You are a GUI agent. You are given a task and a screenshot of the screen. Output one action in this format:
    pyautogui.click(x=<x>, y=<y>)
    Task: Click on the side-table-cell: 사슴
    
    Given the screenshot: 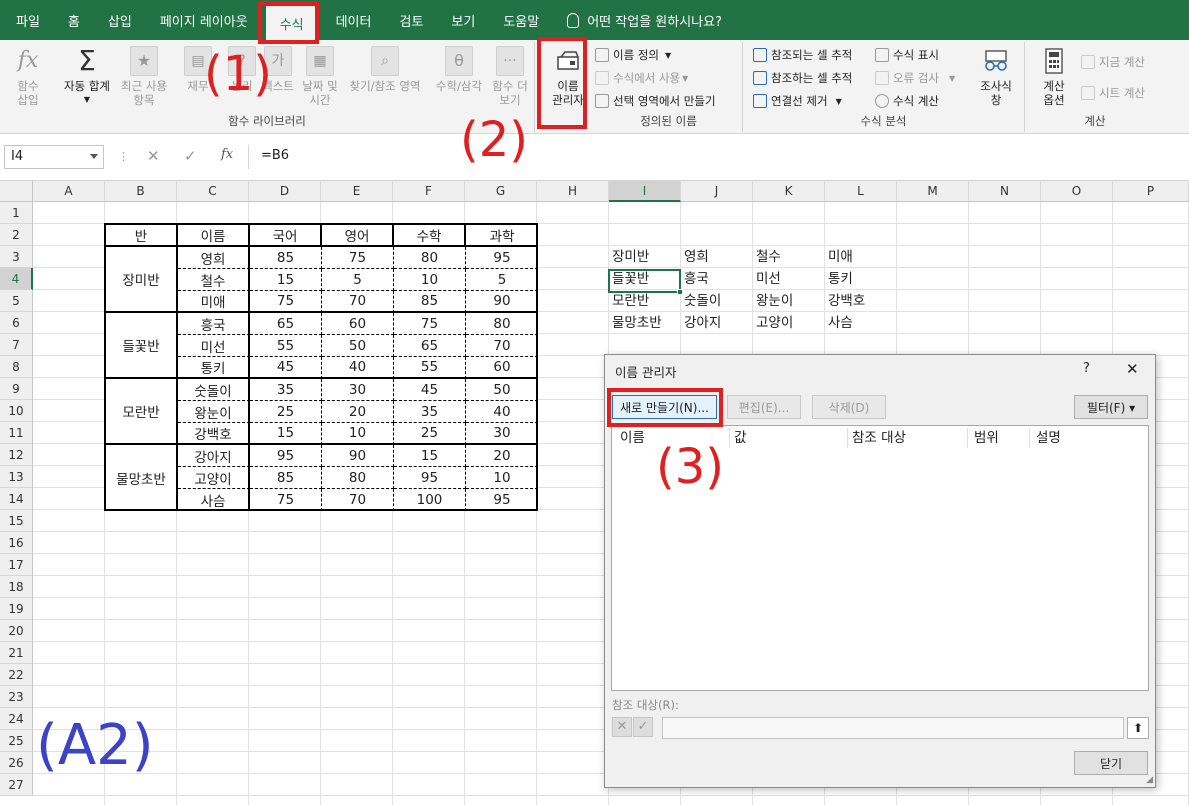 What is the action you would take?
    pyautogui.click(x=840, y=323)
    